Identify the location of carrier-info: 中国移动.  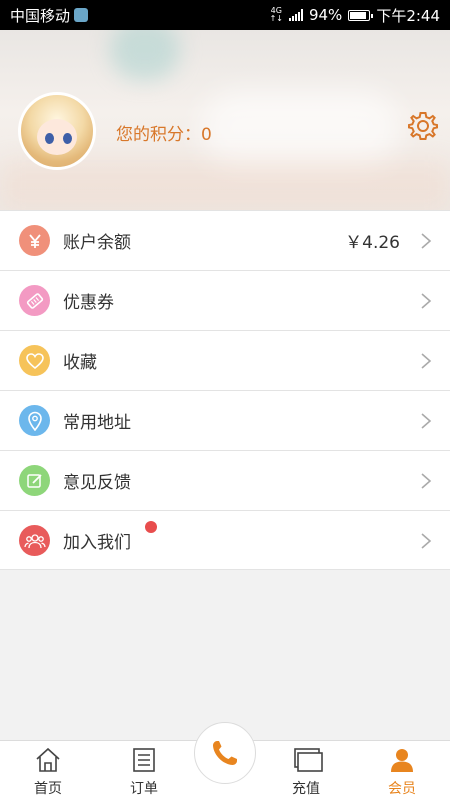
(49, 15).